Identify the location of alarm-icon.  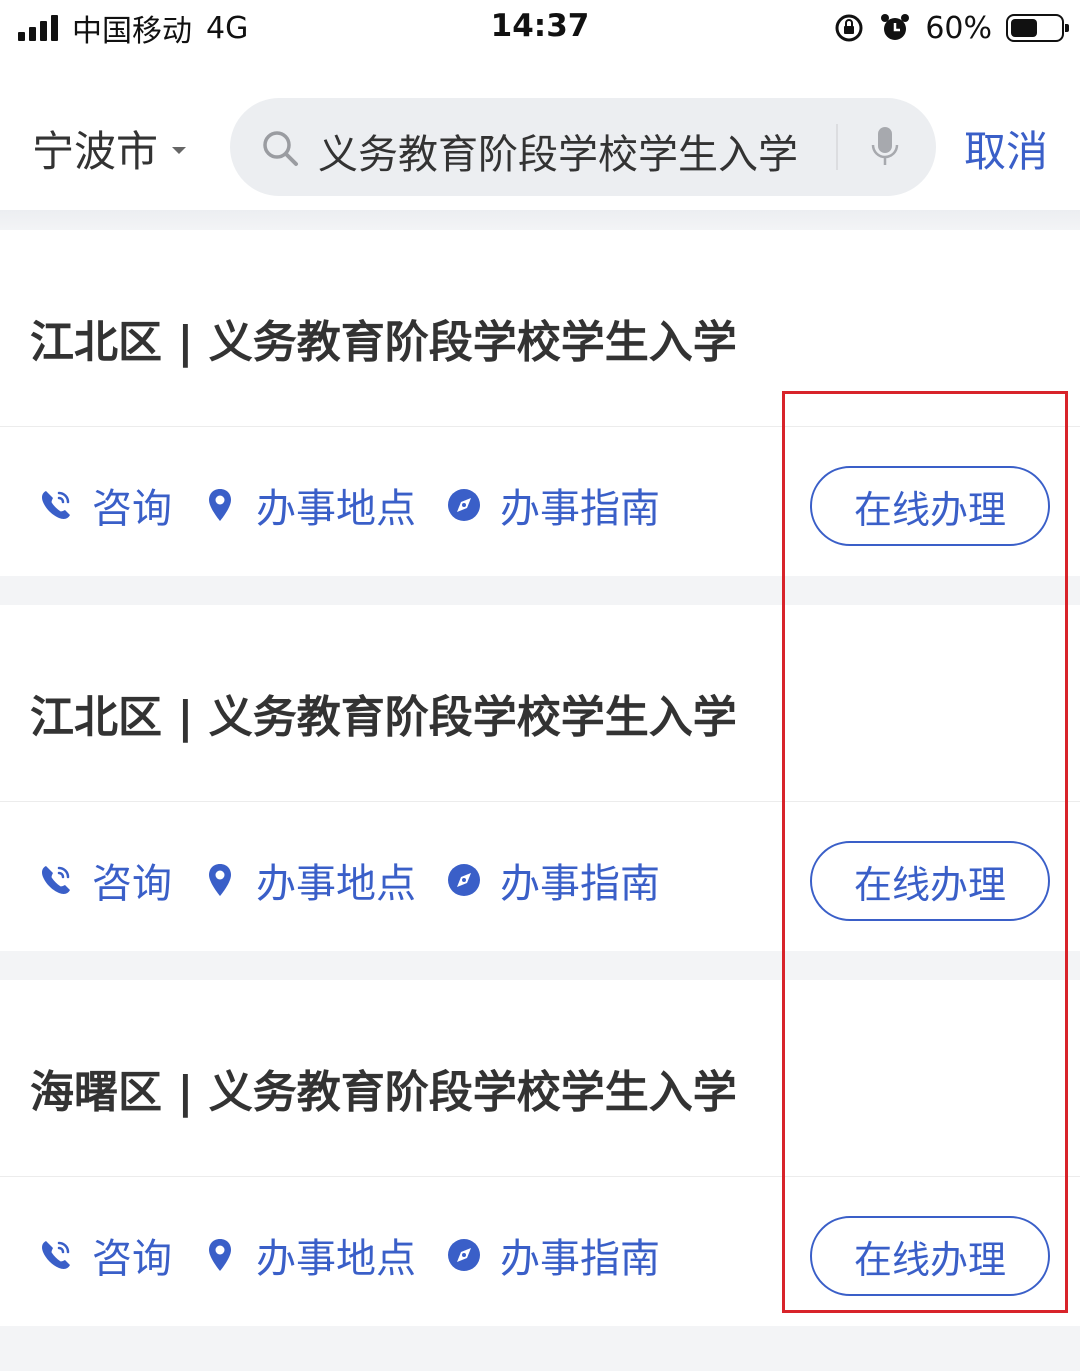
(895, 27).